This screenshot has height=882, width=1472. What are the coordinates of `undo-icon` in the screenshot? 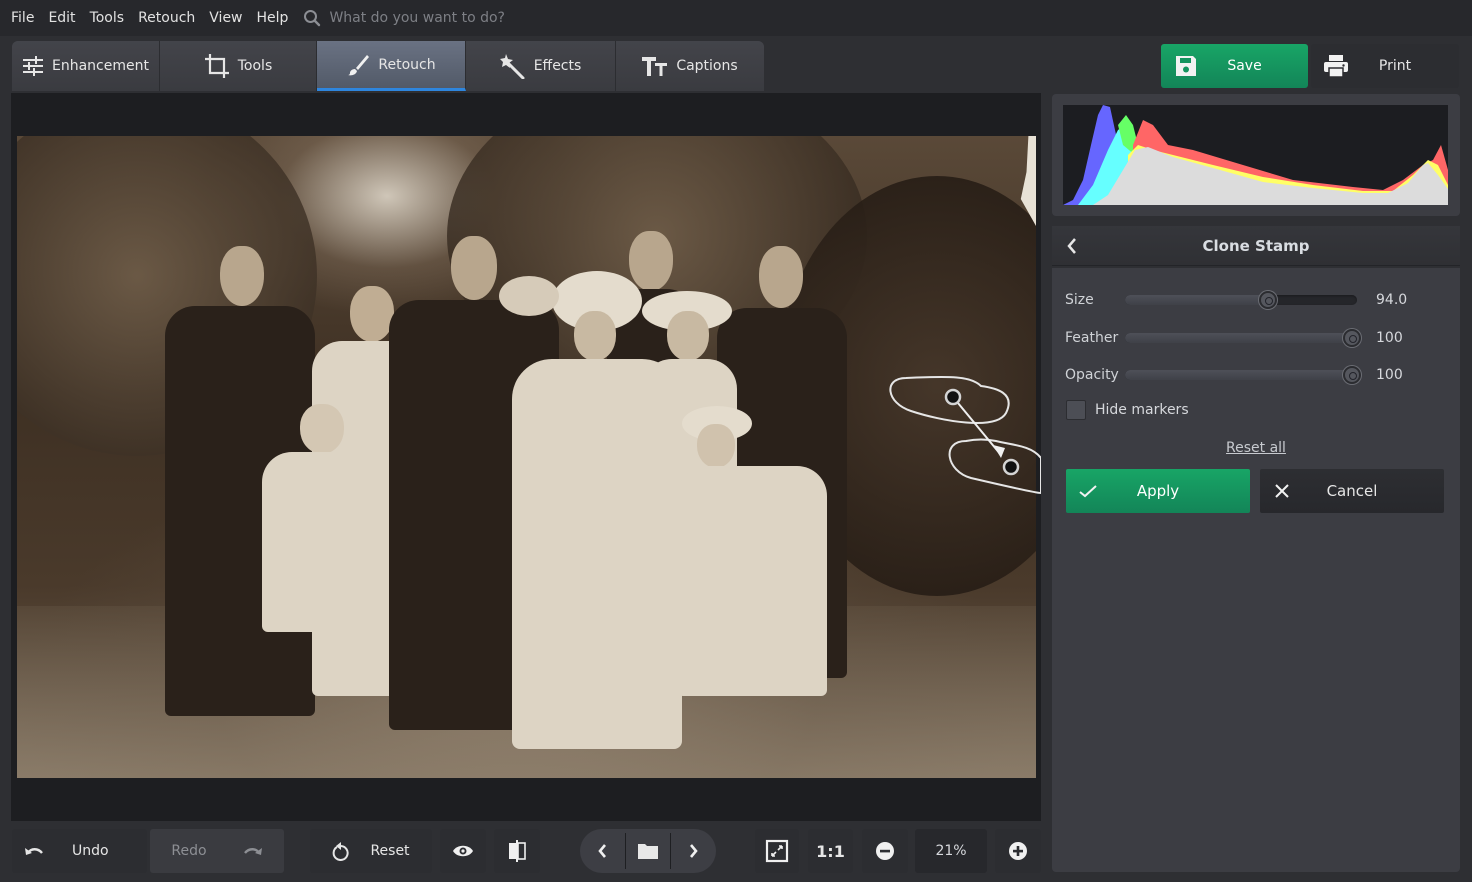 It's located at (34, 851).